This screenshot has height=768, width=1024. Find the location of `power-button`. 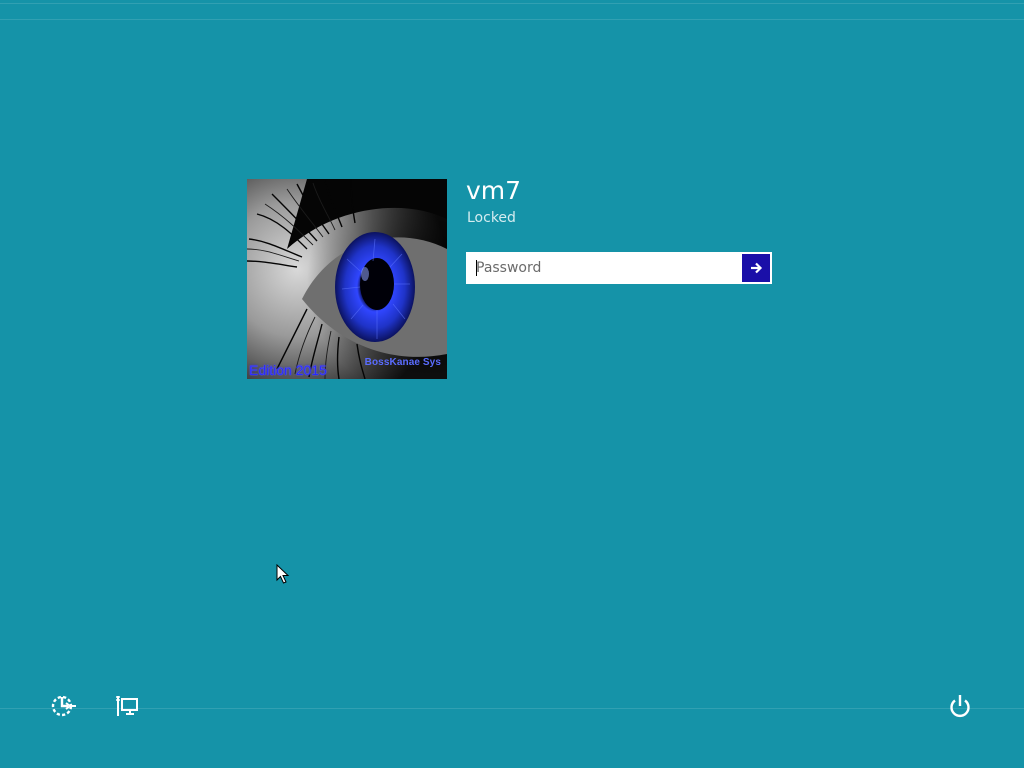

power-button is located at coordinates (960, 706).